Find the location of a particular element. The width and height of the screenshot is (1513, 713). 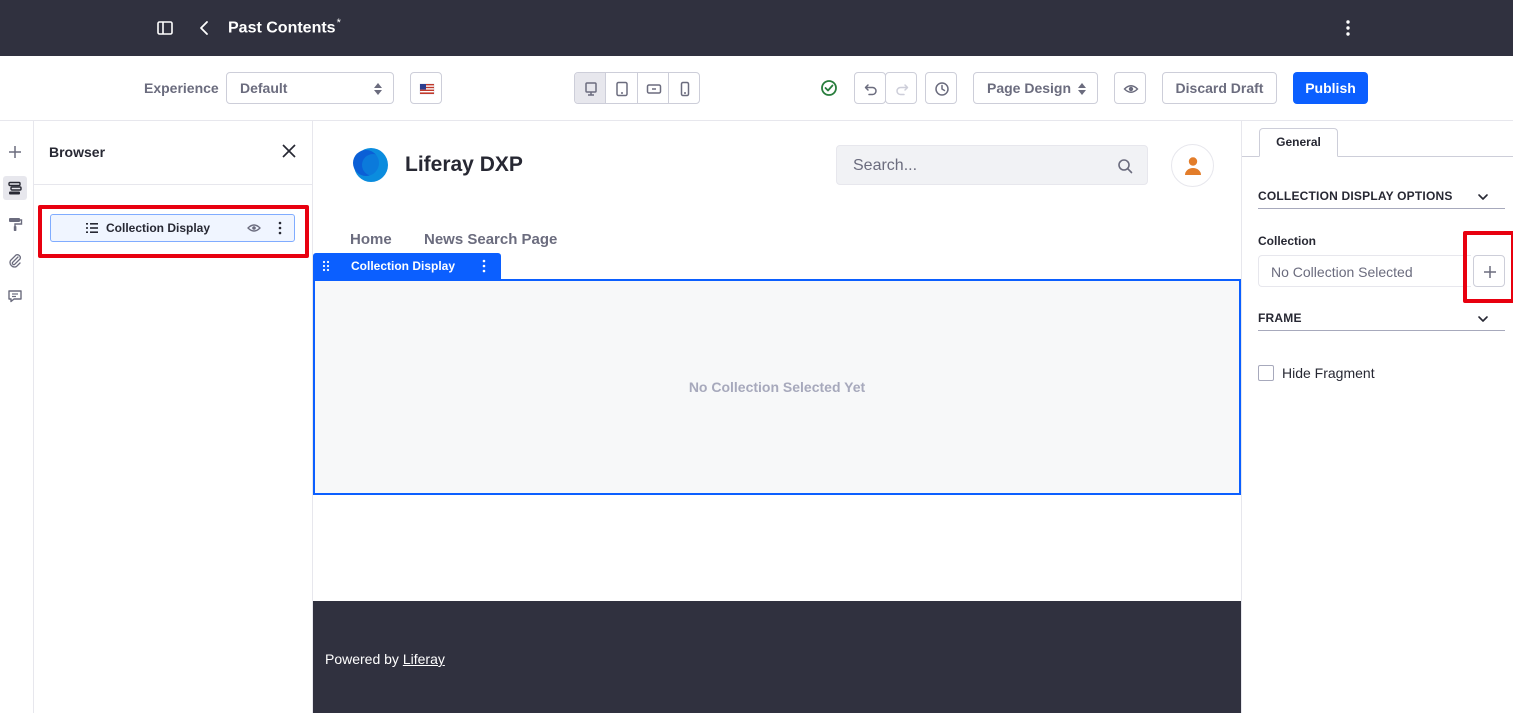

back-chevron-icon is located at coordinates (205, 28).